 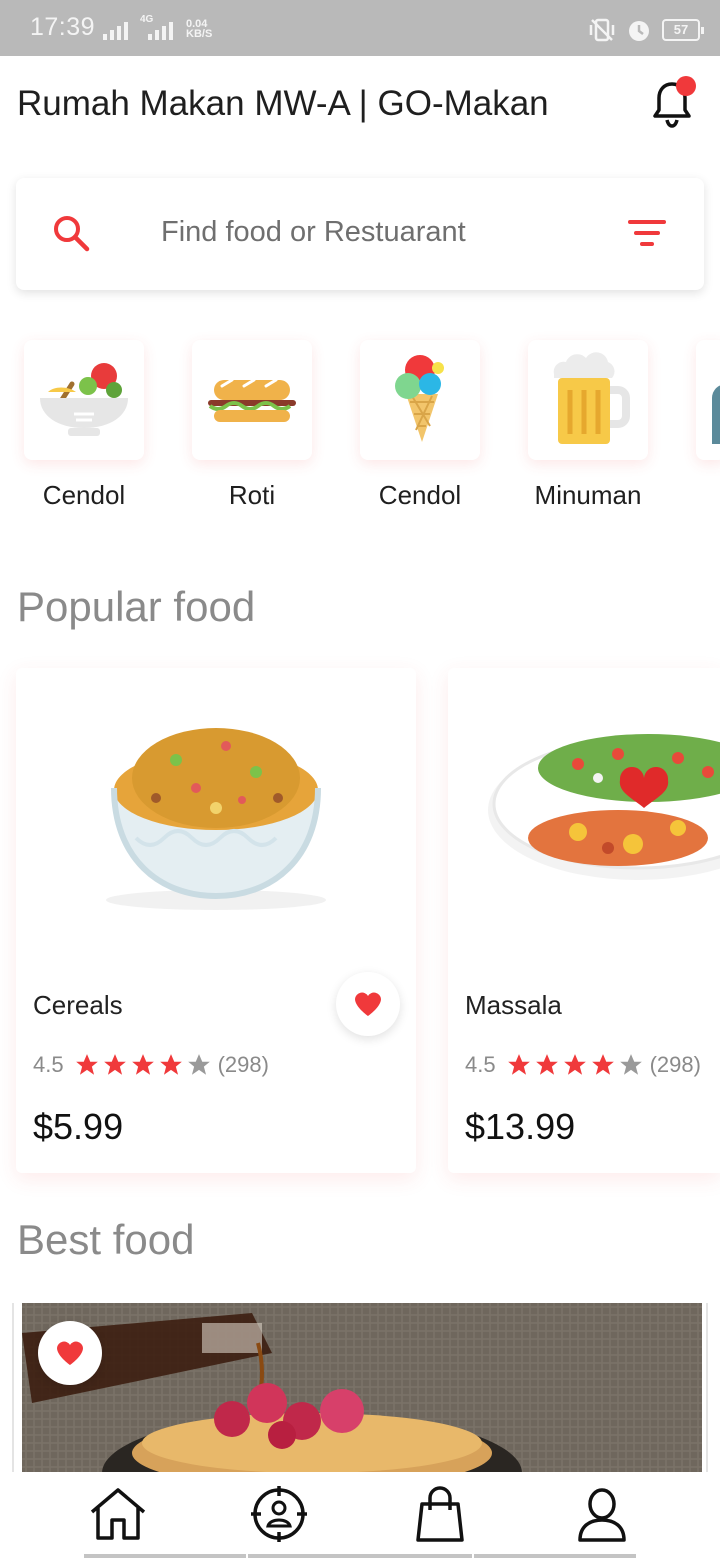 What do you see at coordinates (648, 235) in the screenshot?
I see `filter-icon` at bounding box center [648, 235].